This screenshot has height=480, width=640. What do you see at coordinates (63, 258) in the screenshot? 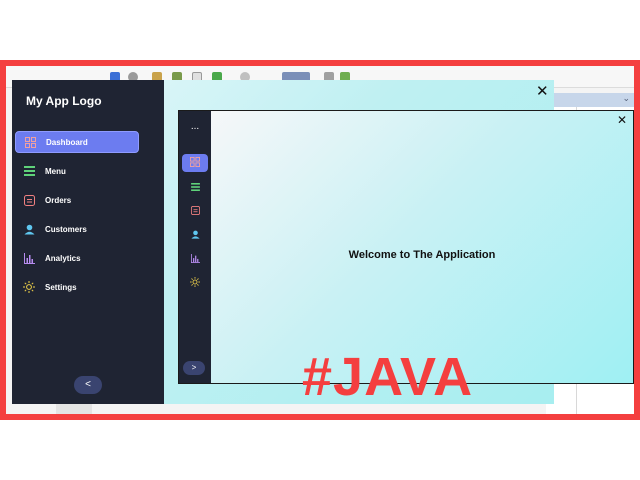
I see `sidebar-item-label: Analytics` at bounding box center [63, 258].